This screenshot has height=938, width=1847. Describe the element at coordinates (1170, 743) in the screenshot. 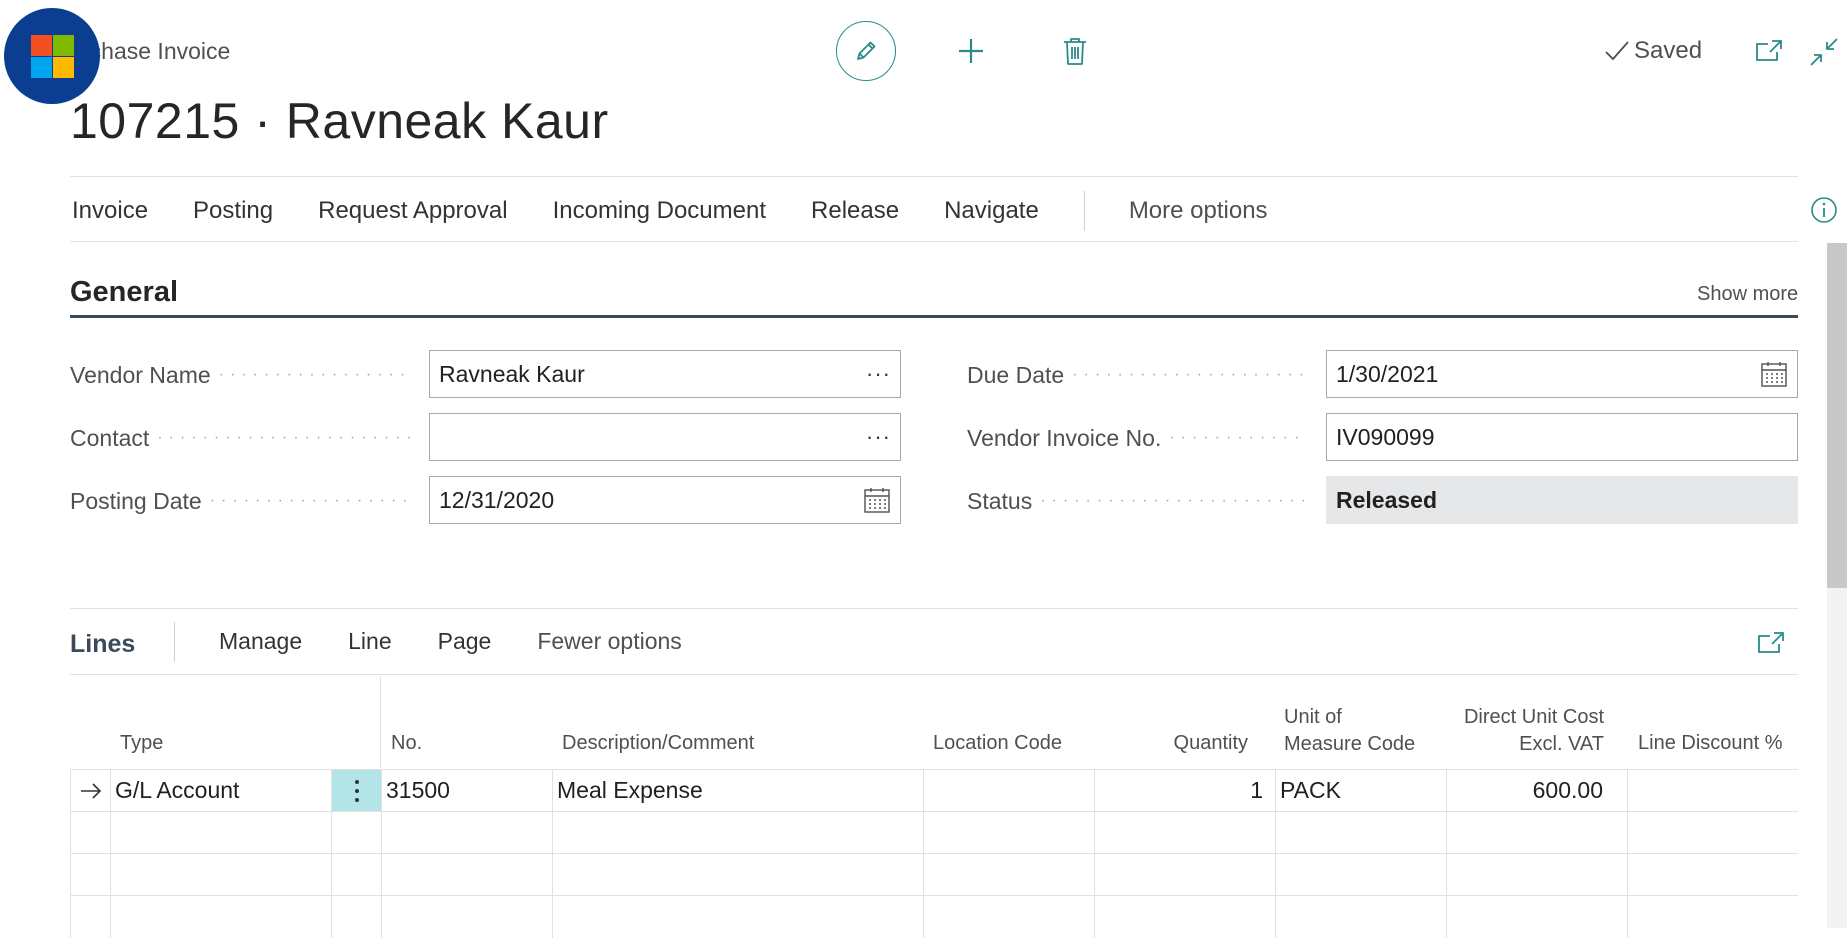

I see `col-header-quantity: Quantity` at that location.